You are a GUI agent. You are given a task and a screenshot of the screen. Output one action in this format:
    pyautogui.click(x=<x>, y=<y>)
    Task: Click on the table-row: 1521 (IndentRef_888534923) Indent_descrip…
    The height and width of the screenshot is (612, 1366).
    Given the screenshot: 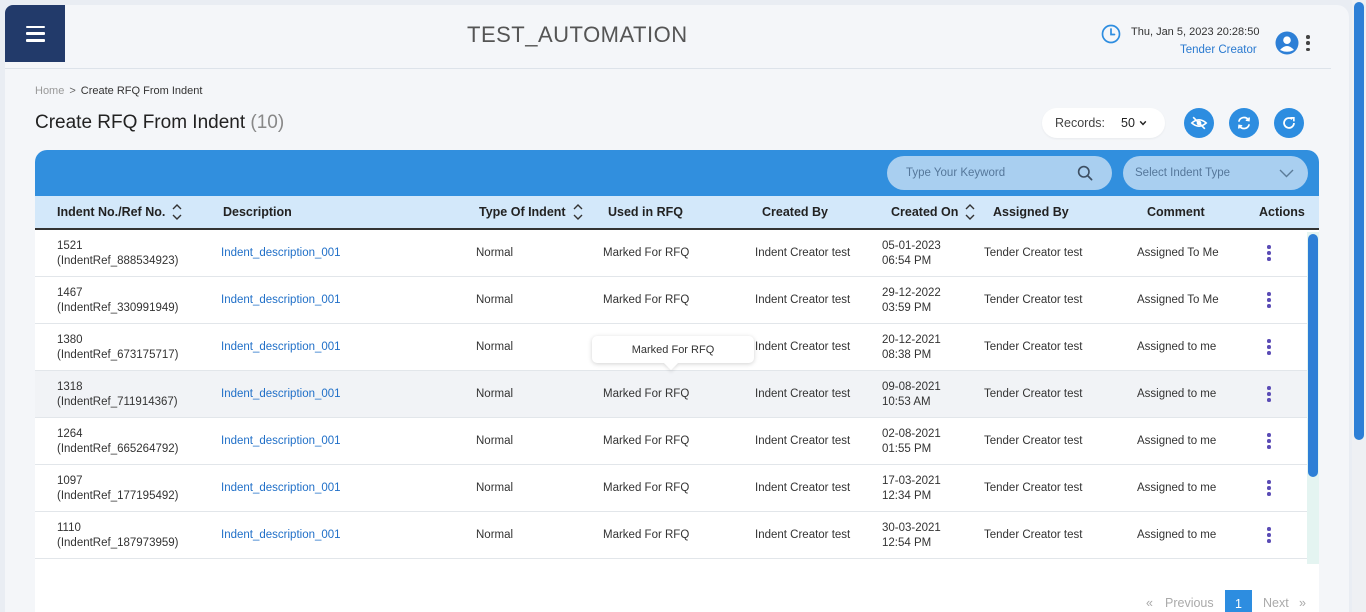 What is the action you would take?
    pyautogui.click(x=671, y=253)
    